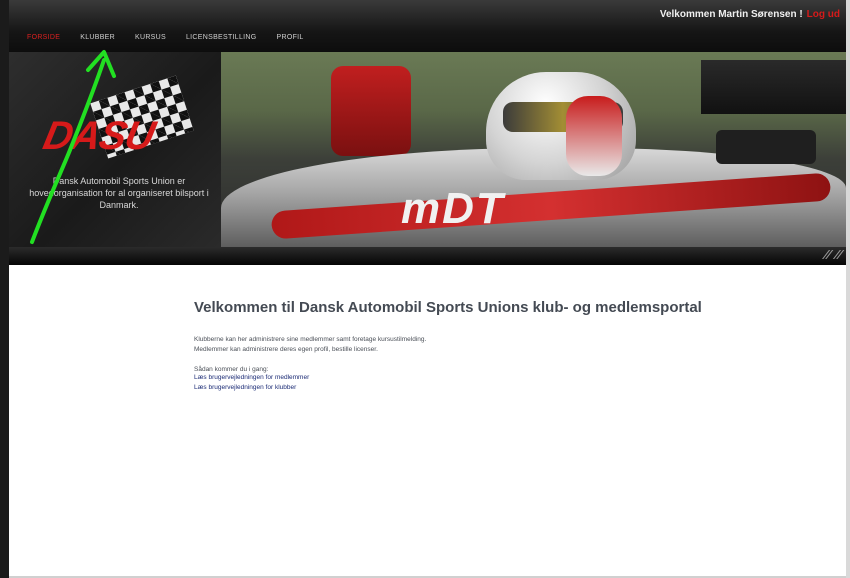  Describe the element at coordinates (514, 378) in the screenshot. I see `guide-link-members: Læs brugervejledningen for medlemmer` at that location.